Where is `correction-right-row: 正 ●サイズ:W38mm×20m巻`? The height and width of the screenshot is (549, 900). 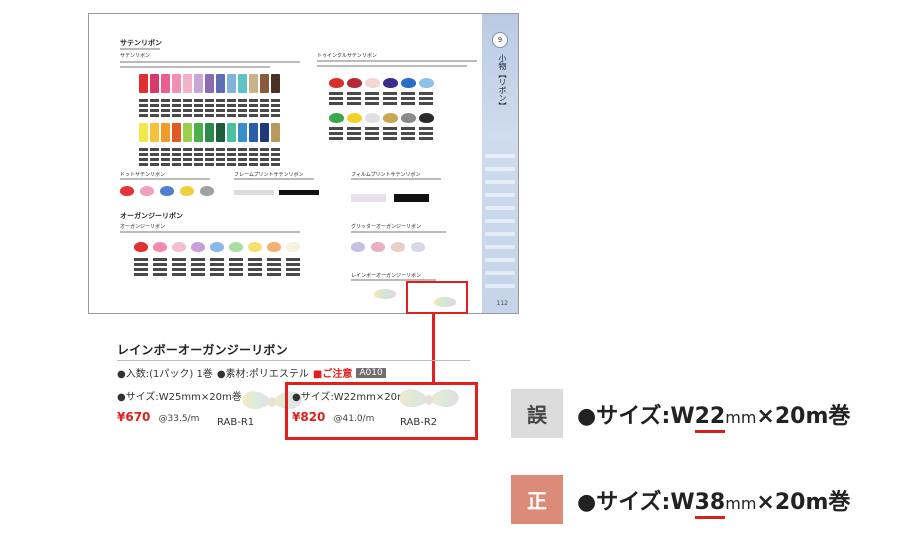 correction-right-row: 正 ●サイズ:W38mm×20m巻 is located at coordinates (680, 499).